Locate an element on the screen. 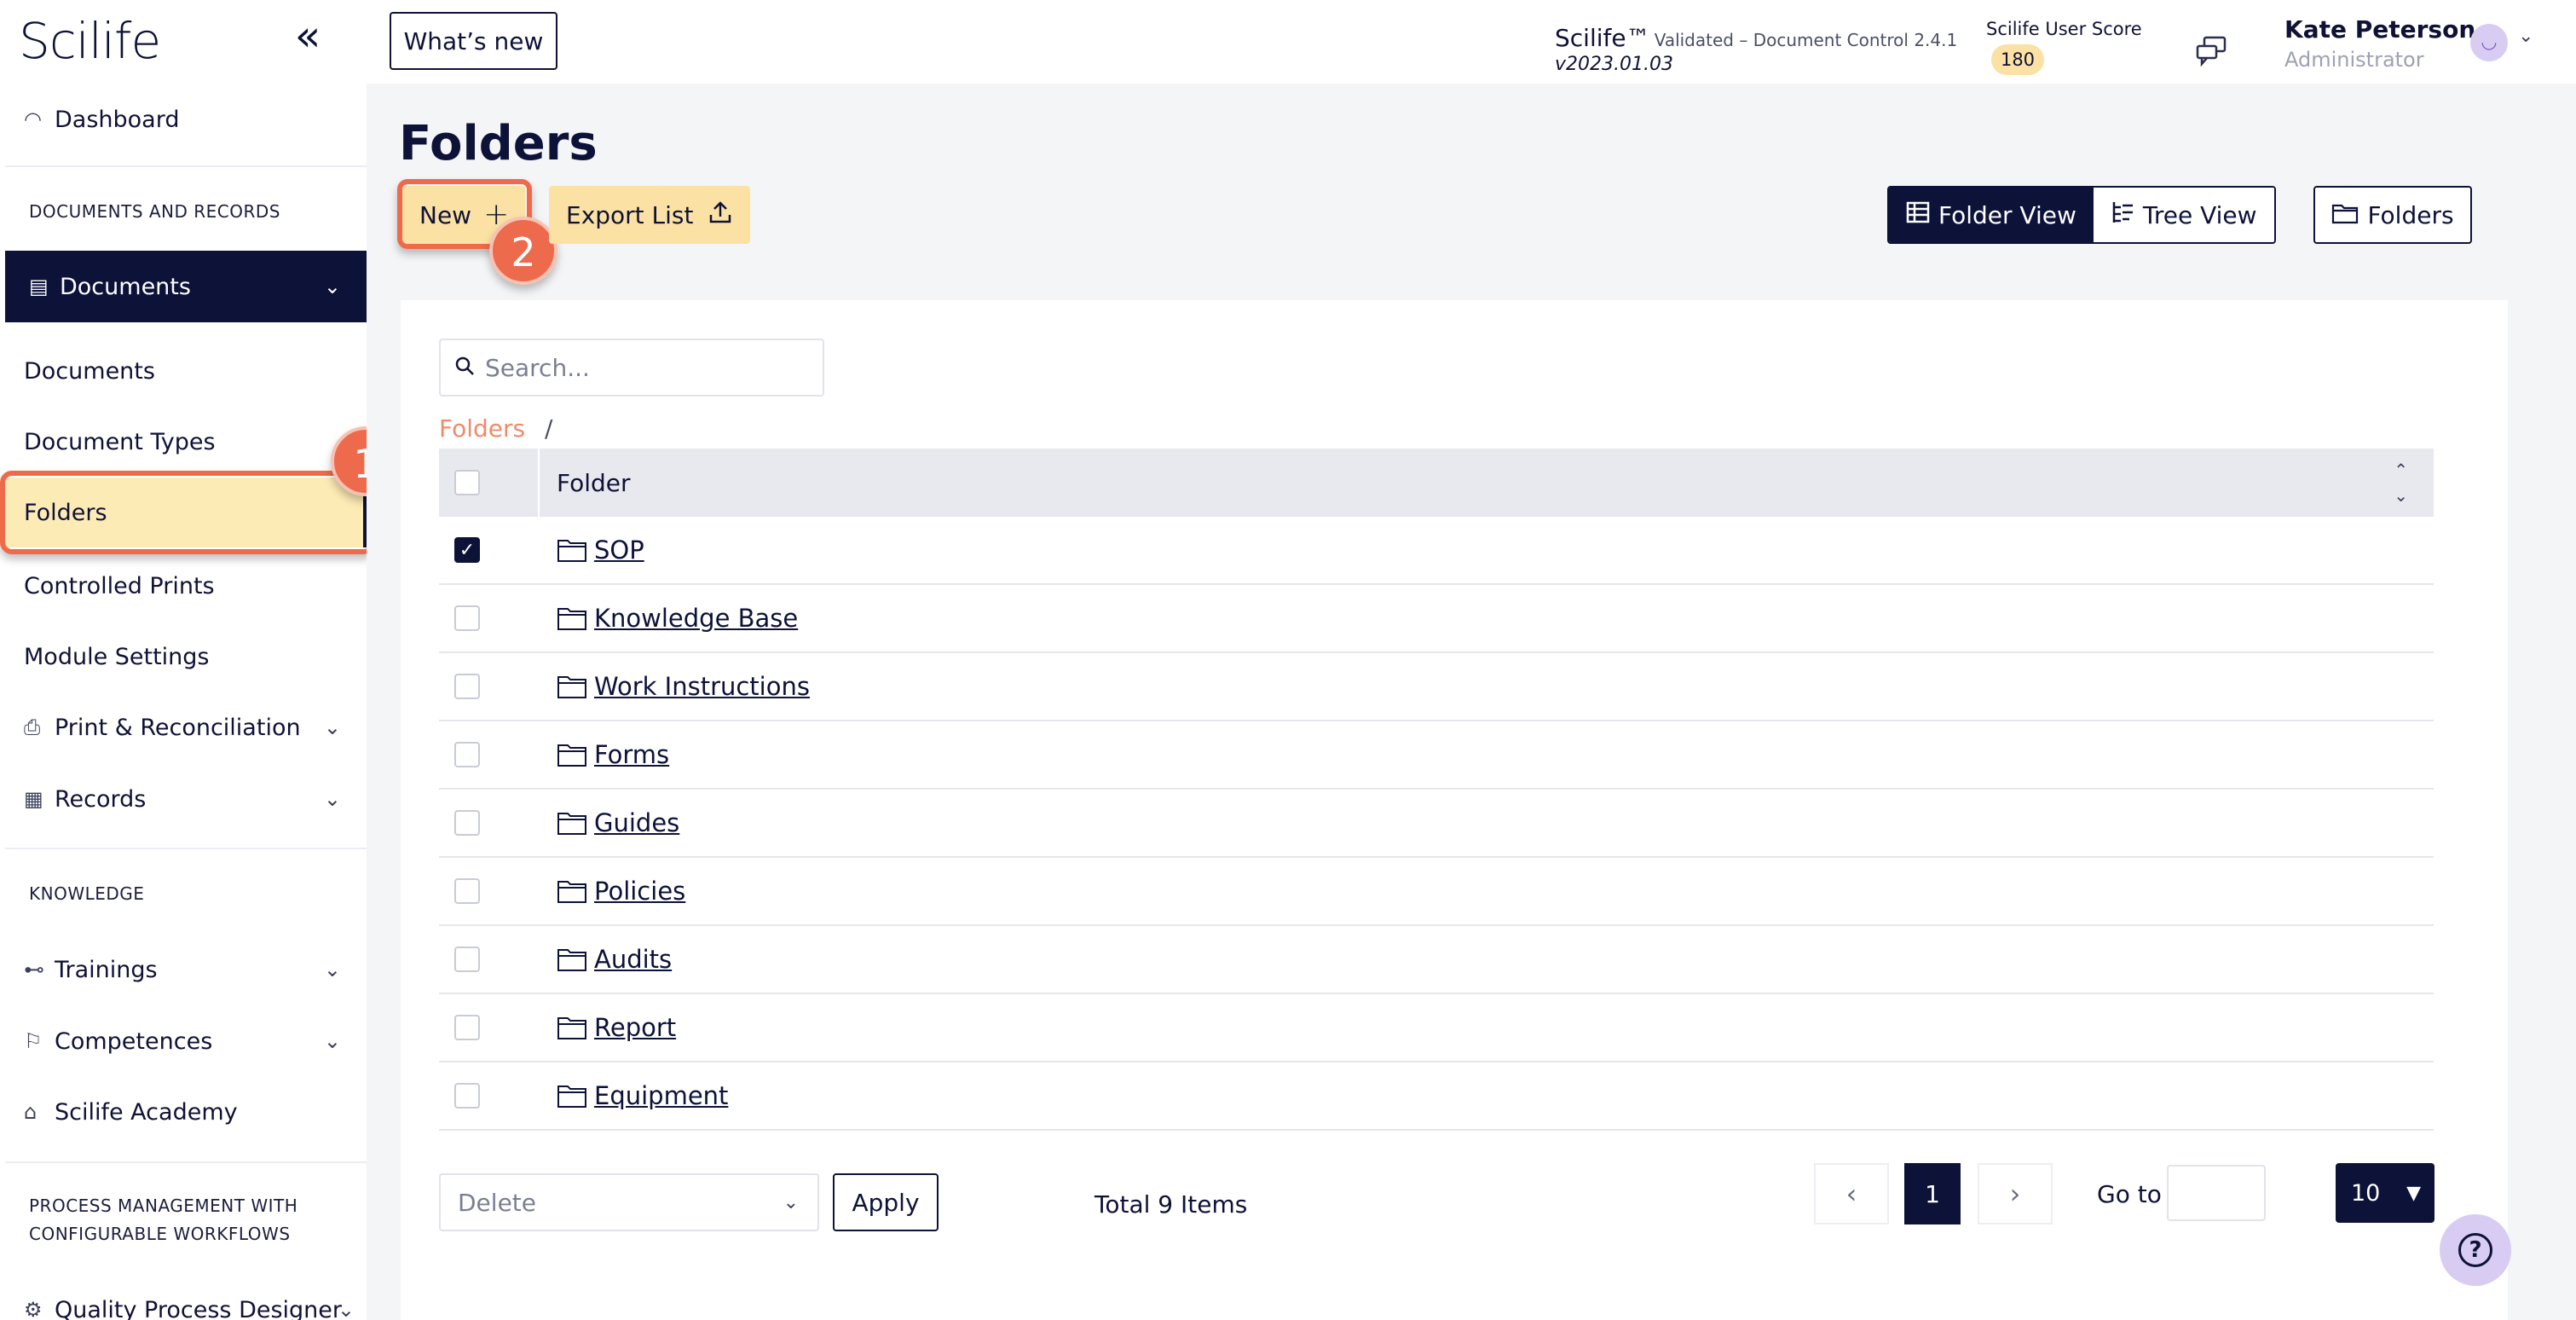 This screenshot has width=2576, height=1320. table-row: Knowledge Base is located at coordinates (1436, 619).